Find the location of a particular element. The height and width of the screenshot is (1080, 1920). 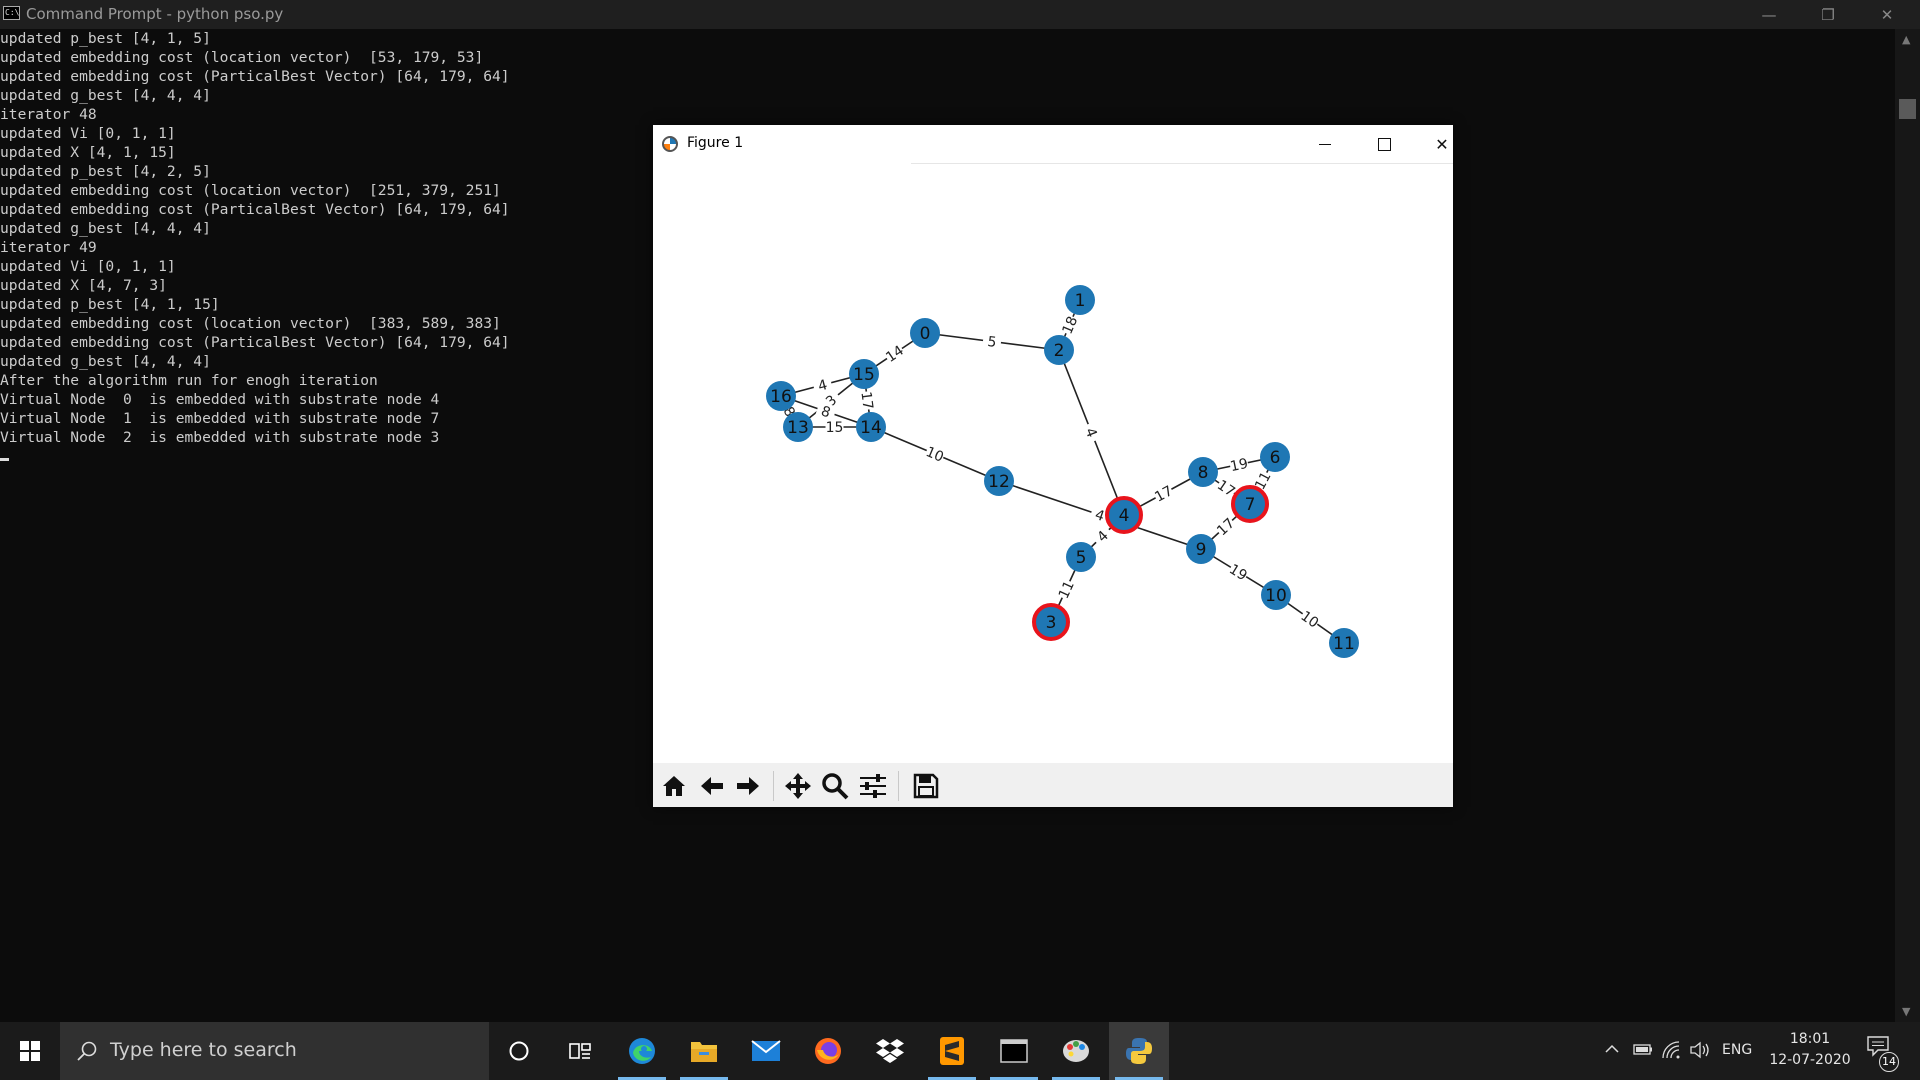

graph-node-label: 14 is located at coordinates (871, 428).